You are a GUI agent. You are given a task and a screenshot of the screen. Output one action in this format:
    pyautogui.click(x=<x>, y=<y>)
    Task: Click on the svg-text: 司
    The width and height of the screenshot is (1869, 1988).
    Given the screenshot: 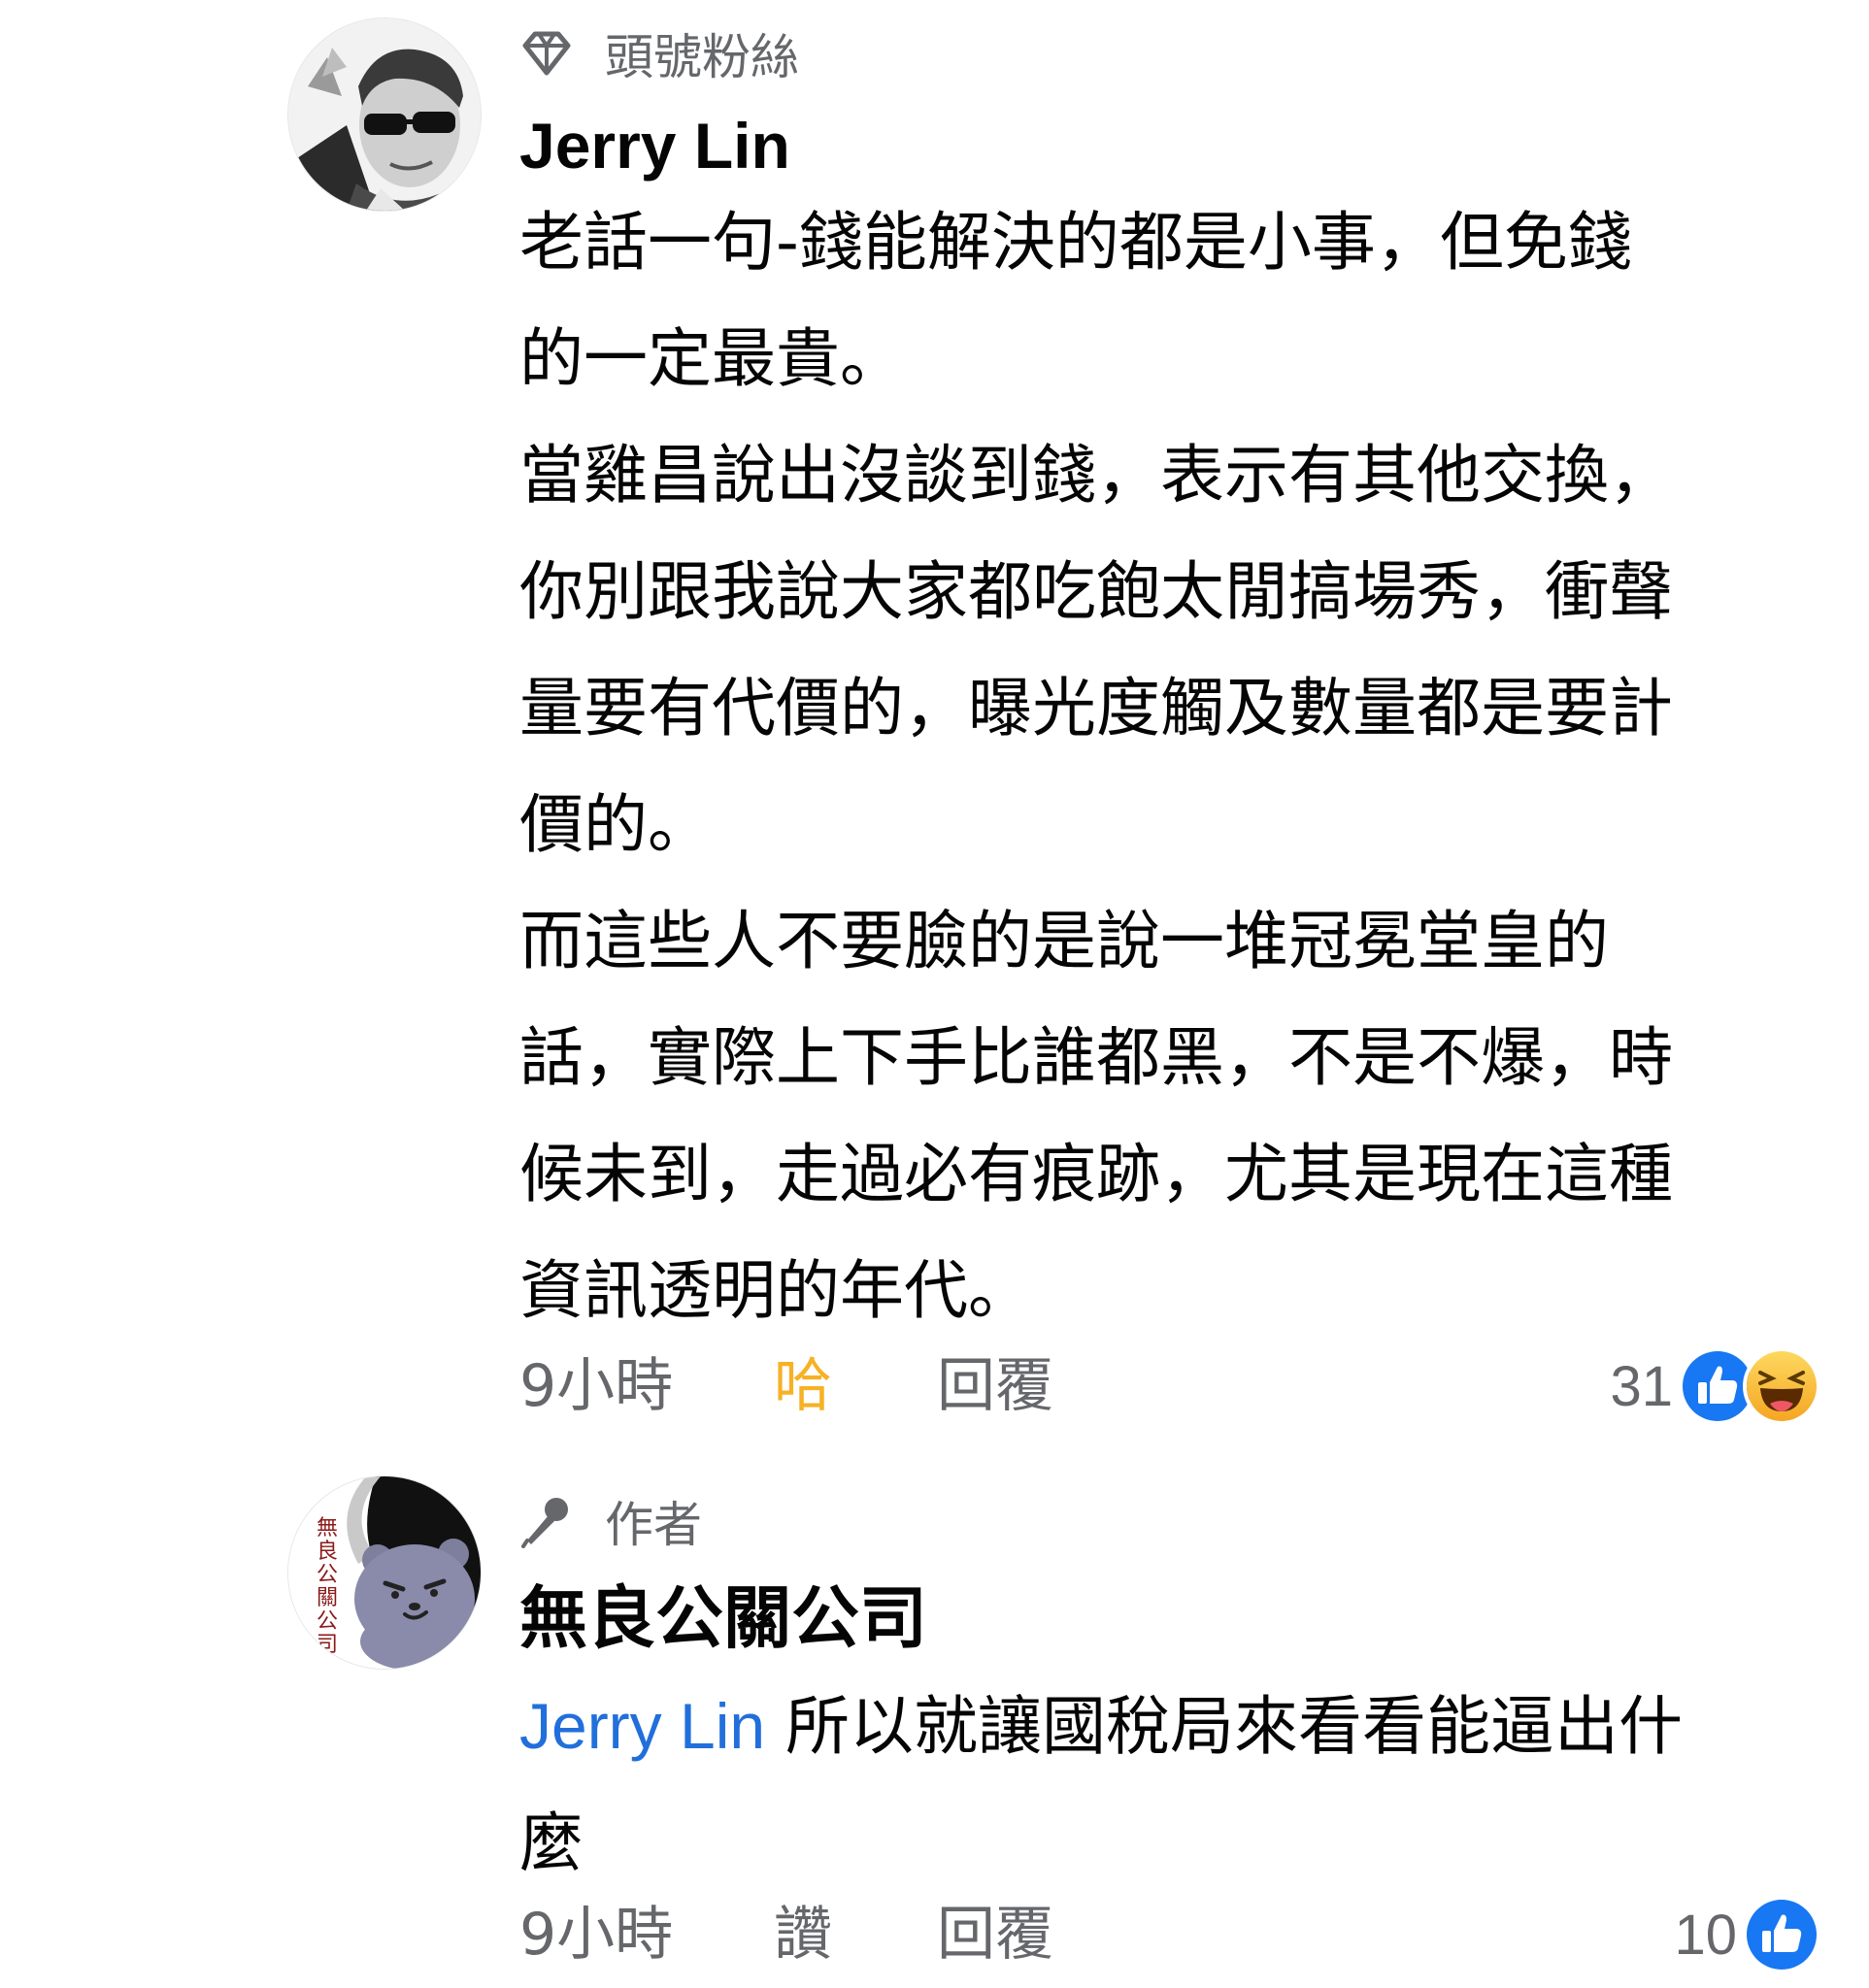 What is the action you would take?
    pyautogui.click(x=327, y=1645)
    